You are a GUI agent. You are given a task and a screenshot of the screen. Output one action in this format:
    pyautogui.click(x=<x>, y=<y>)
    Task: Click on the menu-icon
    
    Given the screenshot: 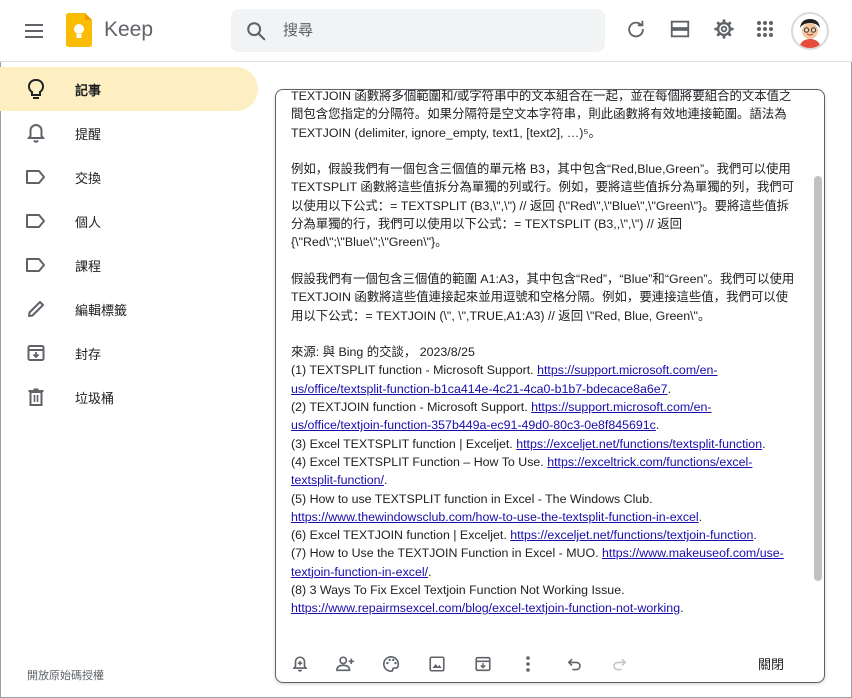 What is the action you would take?
    pyautogui.click(x=34, y=31)
    